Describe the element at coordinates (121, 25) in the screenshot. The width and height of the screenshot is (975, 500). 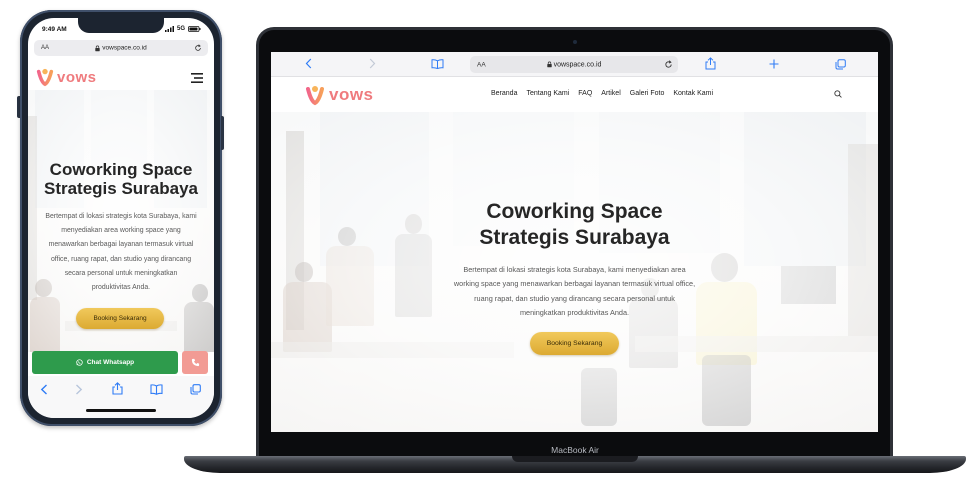
I see `phone-notch` at that location.